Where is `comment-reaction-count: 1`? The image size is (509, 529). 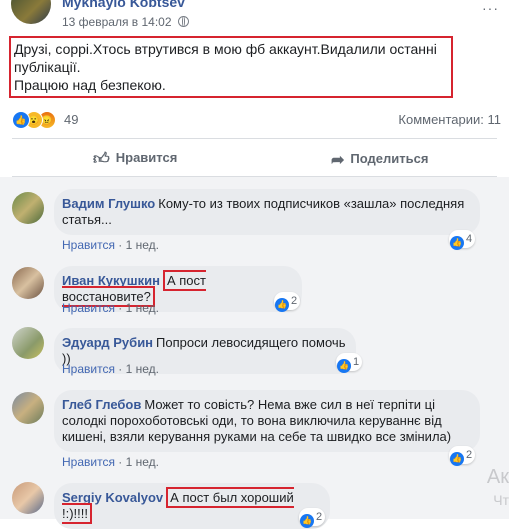
comment-reaction-count: 1 is located at coordinates (356, 362).